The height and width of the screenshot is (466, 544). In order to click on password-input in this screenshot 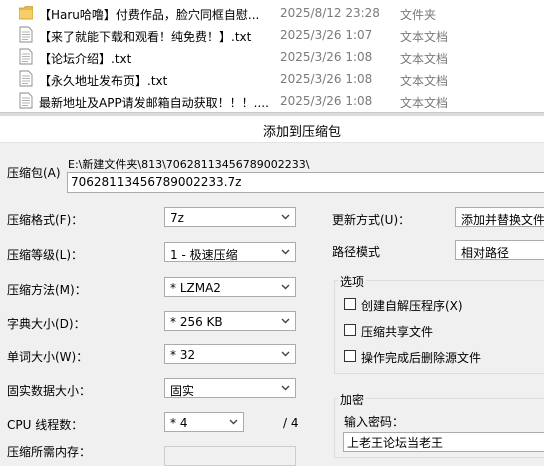, I will do `click(443, 442)`.